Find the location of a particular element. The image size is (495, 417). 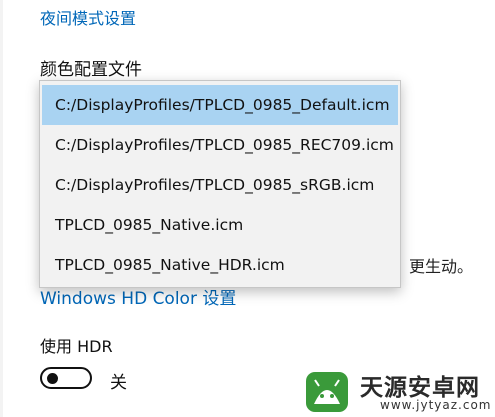

dropdown-option-native: TPLCD_0985_Native.icm is located at coordinates (220, 225).